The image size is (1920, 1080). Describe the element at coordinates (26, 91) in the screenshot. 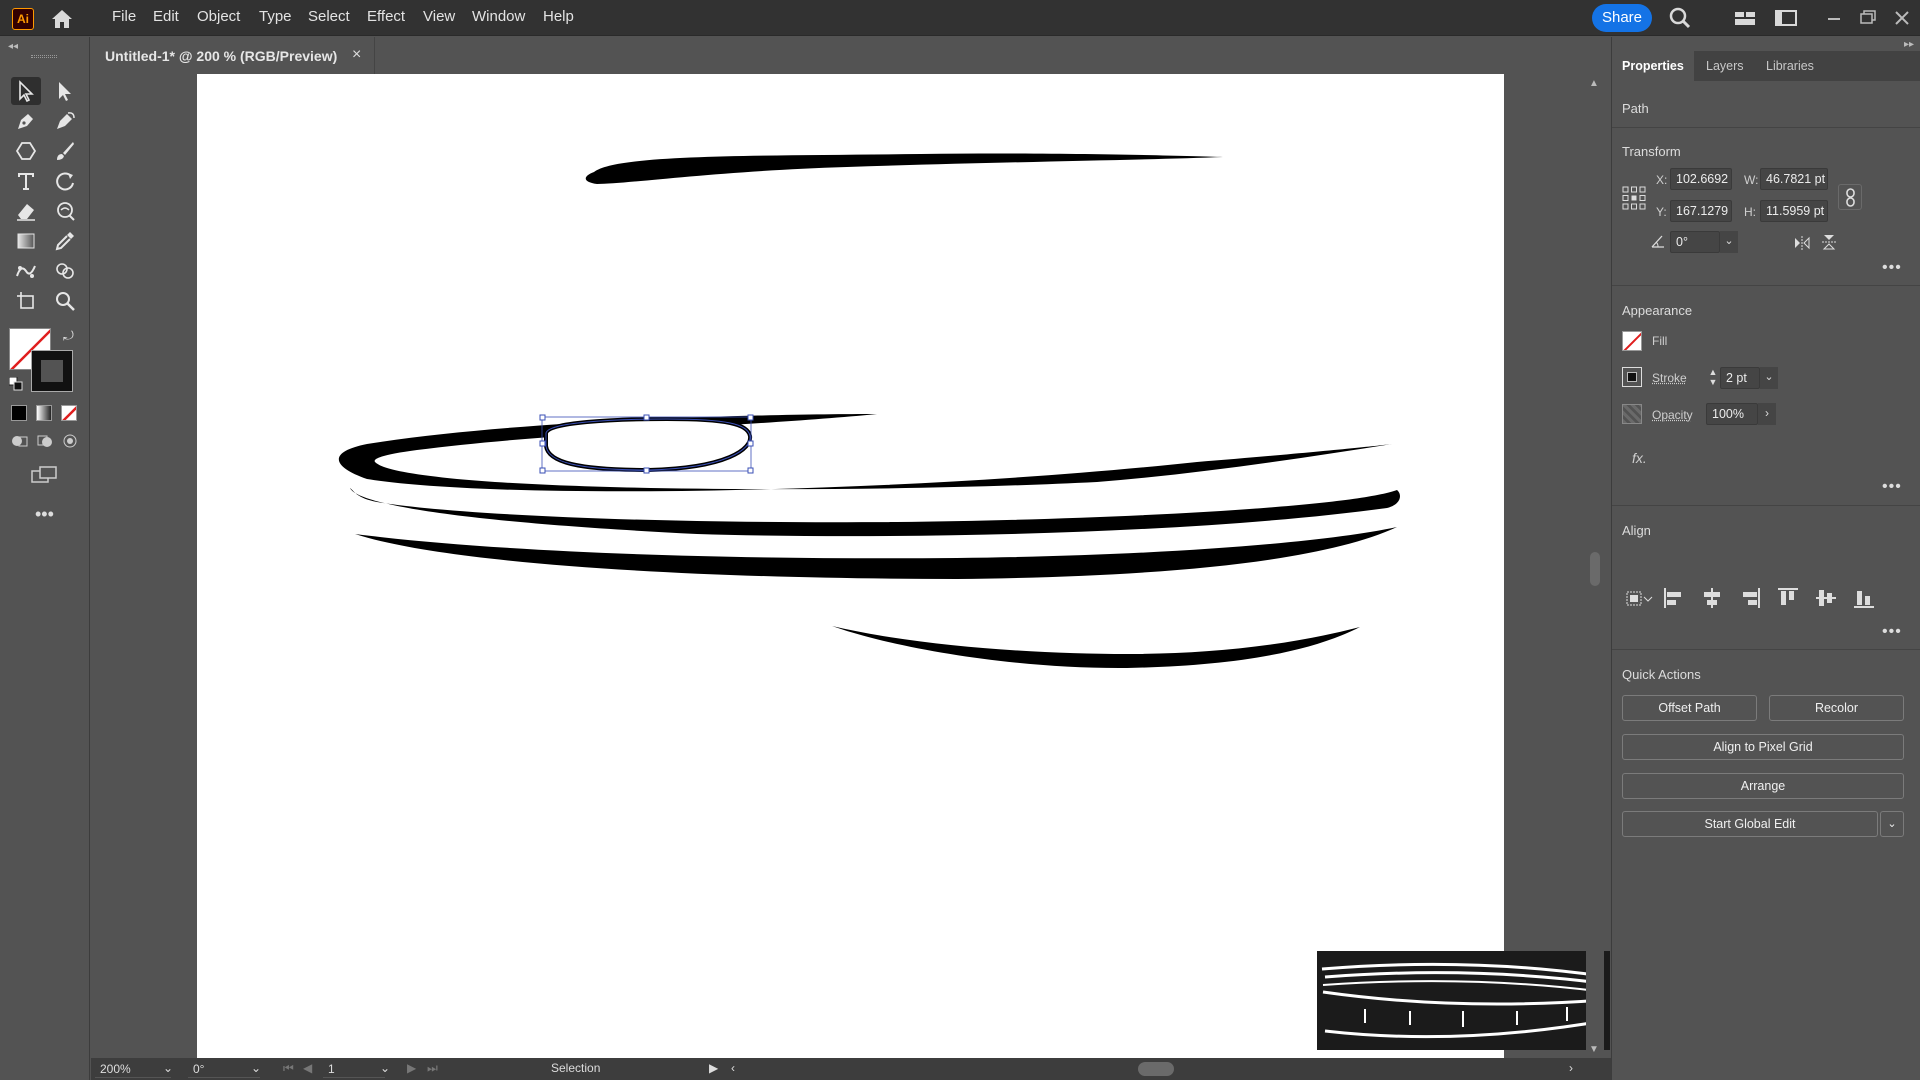

I see `selection-tool-icon` at that location.